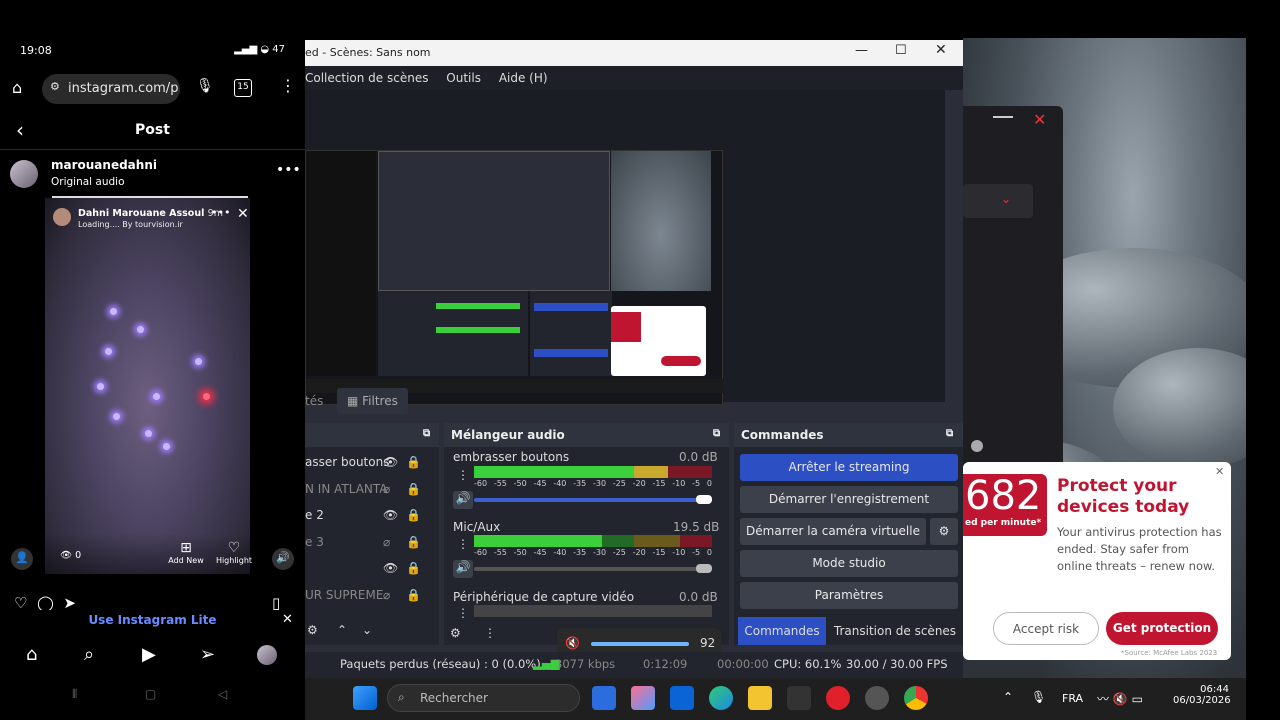 The height and width of the screenshot is (720, 1280). What do you see at coordinates (1072, 698) in the screenshot?
I see `language-indicator: FRA` at bounding box center [1072, 698].